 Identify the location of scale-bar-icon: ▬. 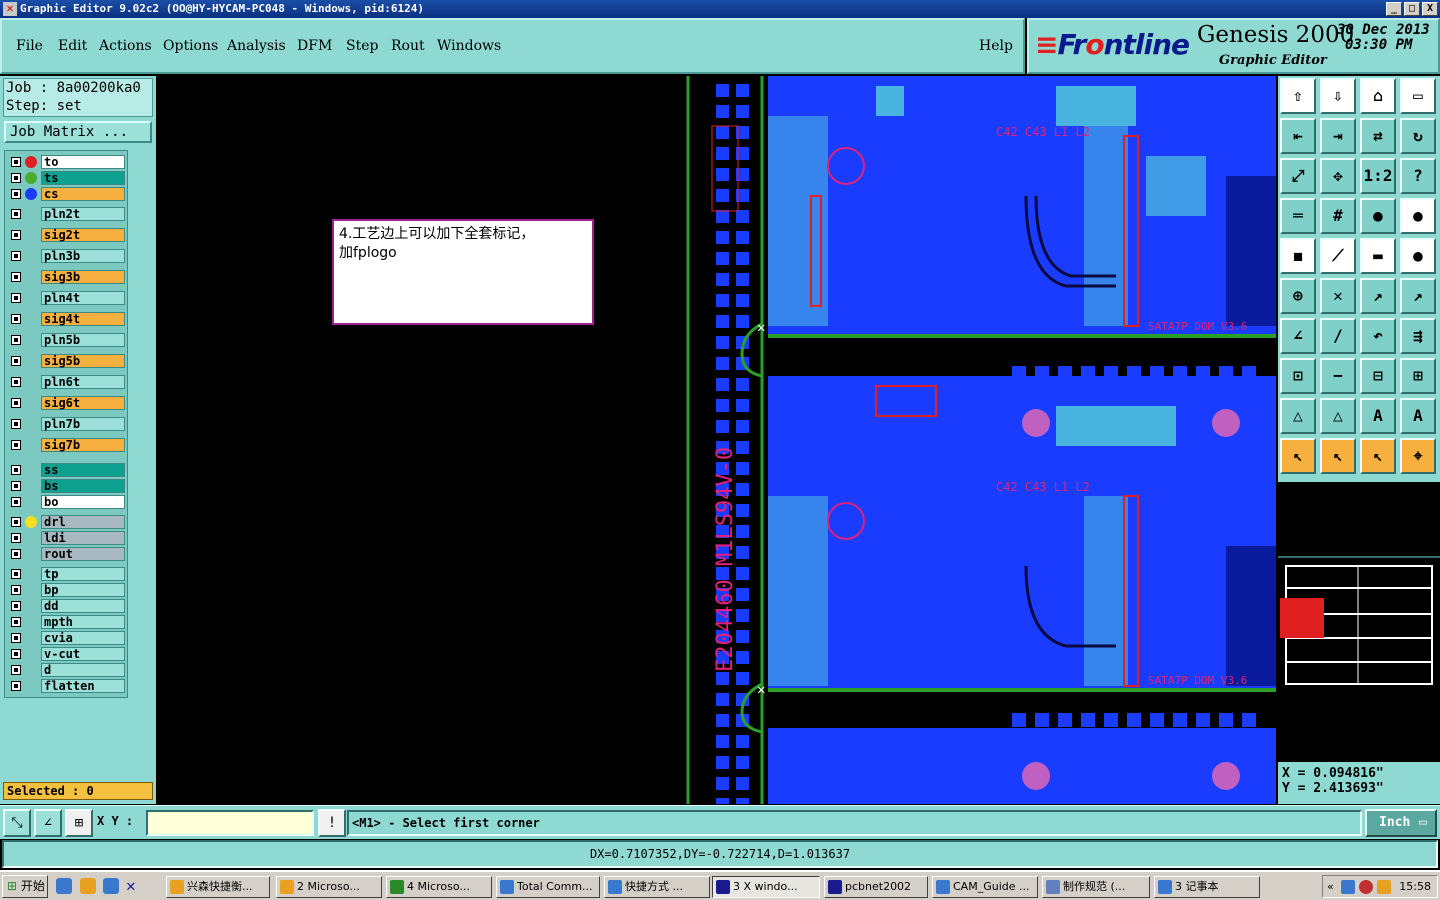
(1378, 256).